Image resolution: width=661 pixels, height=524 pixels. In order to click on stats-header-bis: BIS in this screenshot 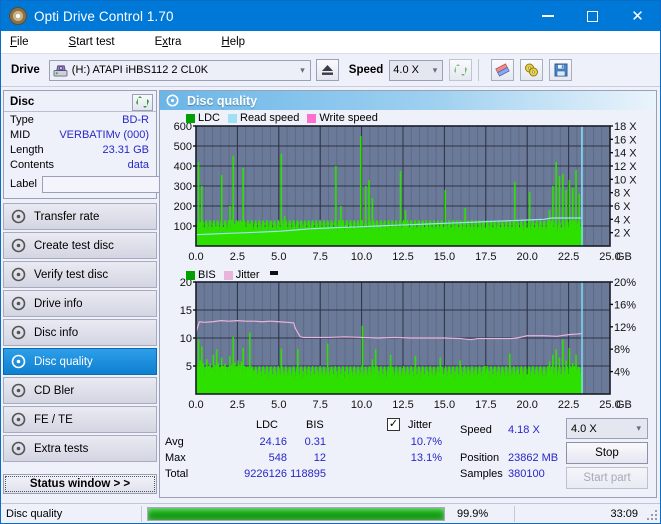, I will do `click(315, 425)`.